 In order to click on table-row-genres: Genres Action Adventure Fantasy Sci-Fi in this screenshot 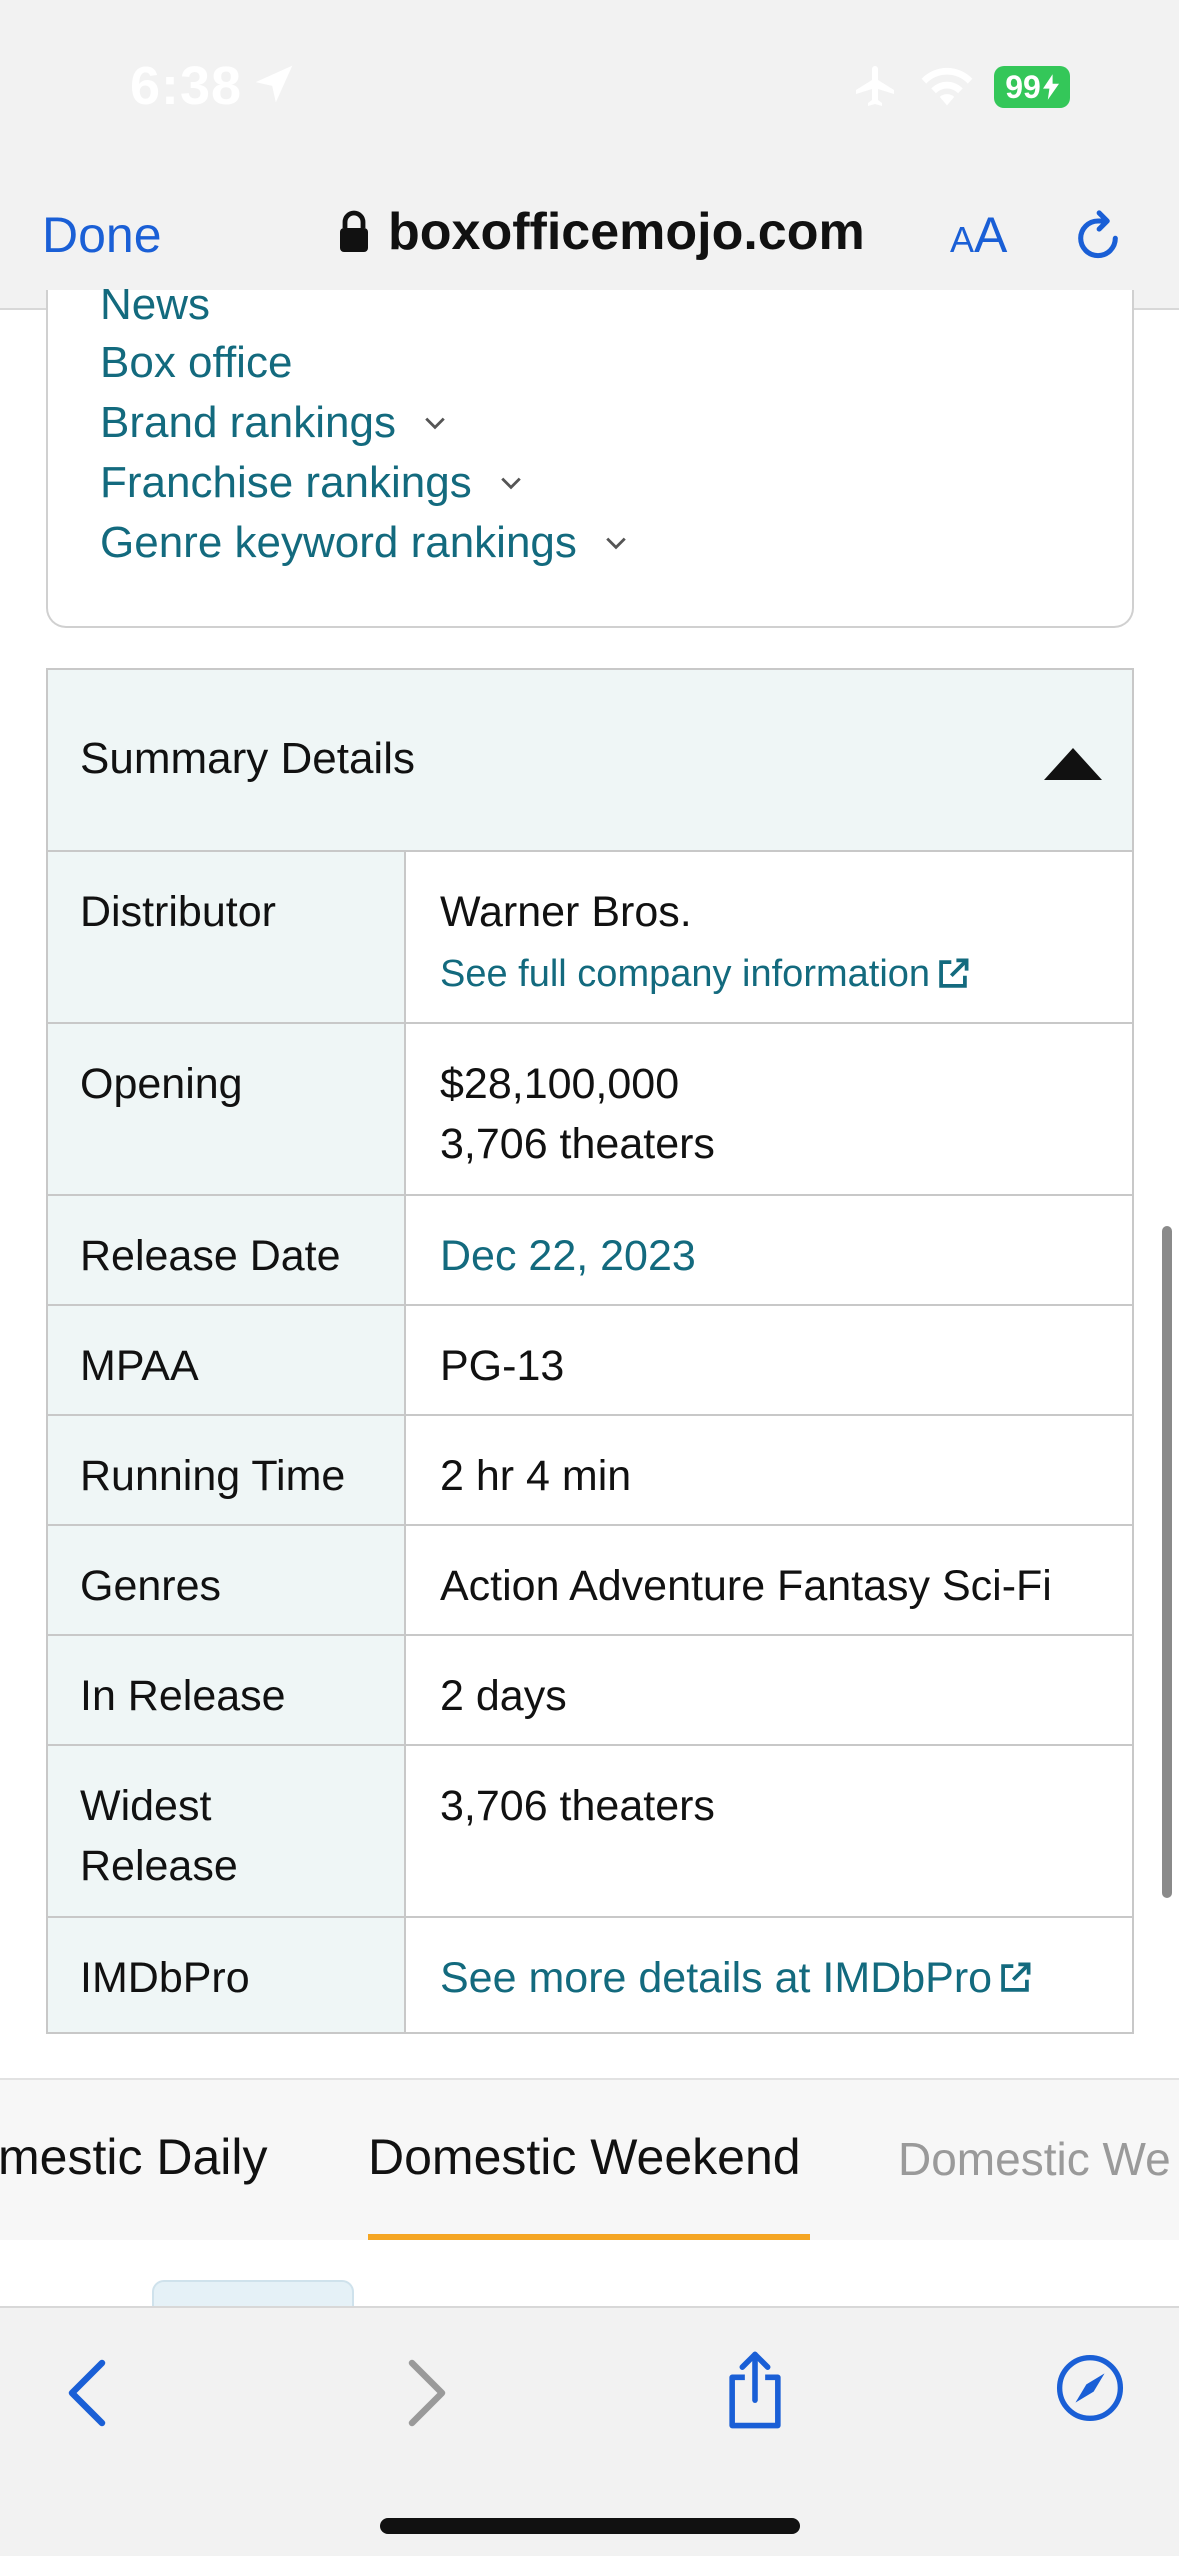, I will do `click(590, 1581)`.